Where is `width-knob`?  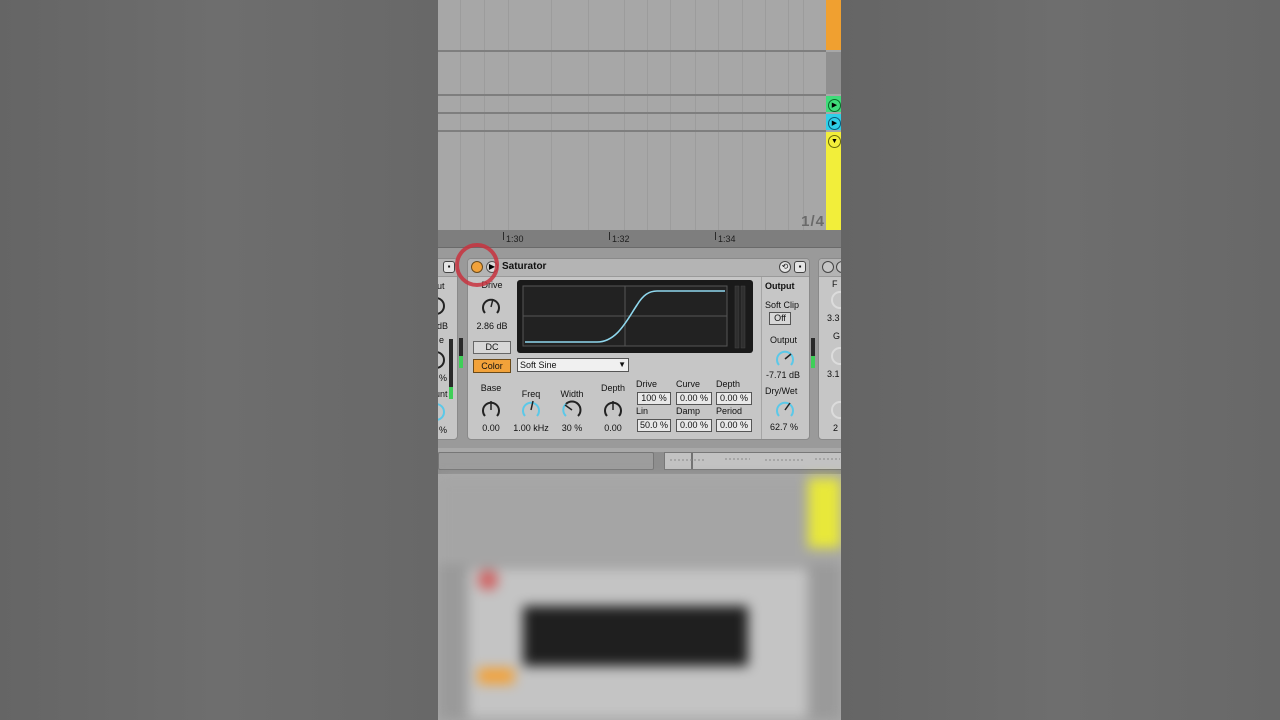 width-knob is located at coordinates (572, 410).